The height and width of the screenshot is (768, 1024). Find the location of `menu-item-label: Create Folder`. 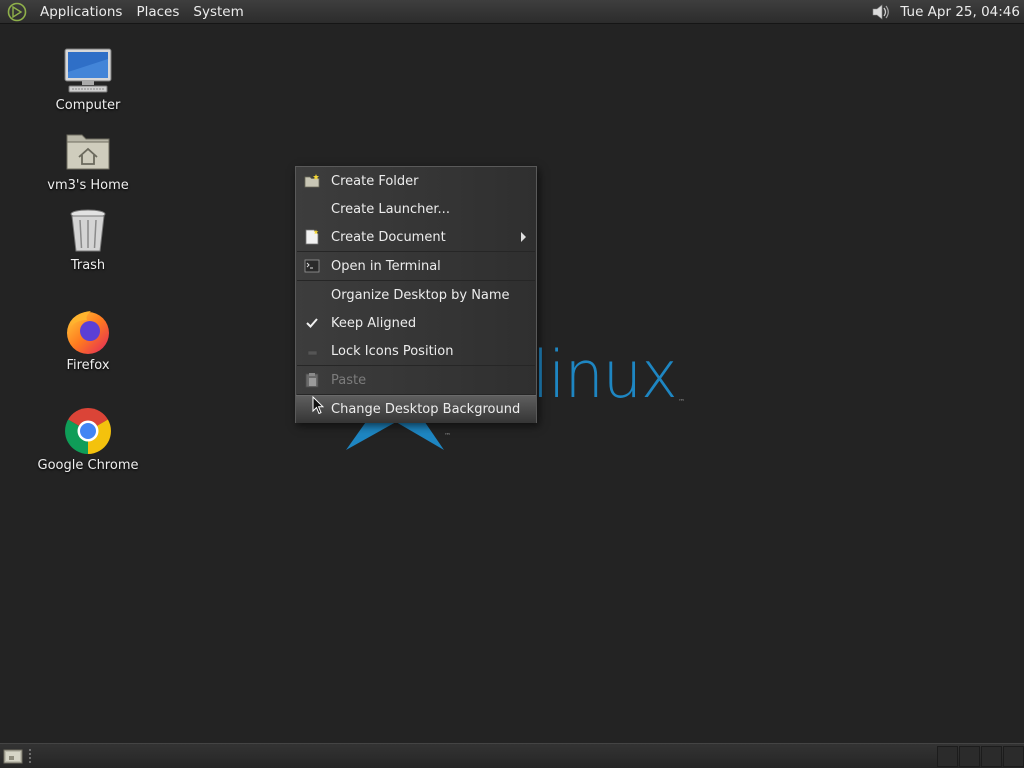

menu-item-label: Create Folder is located at coordinates (375, 181).